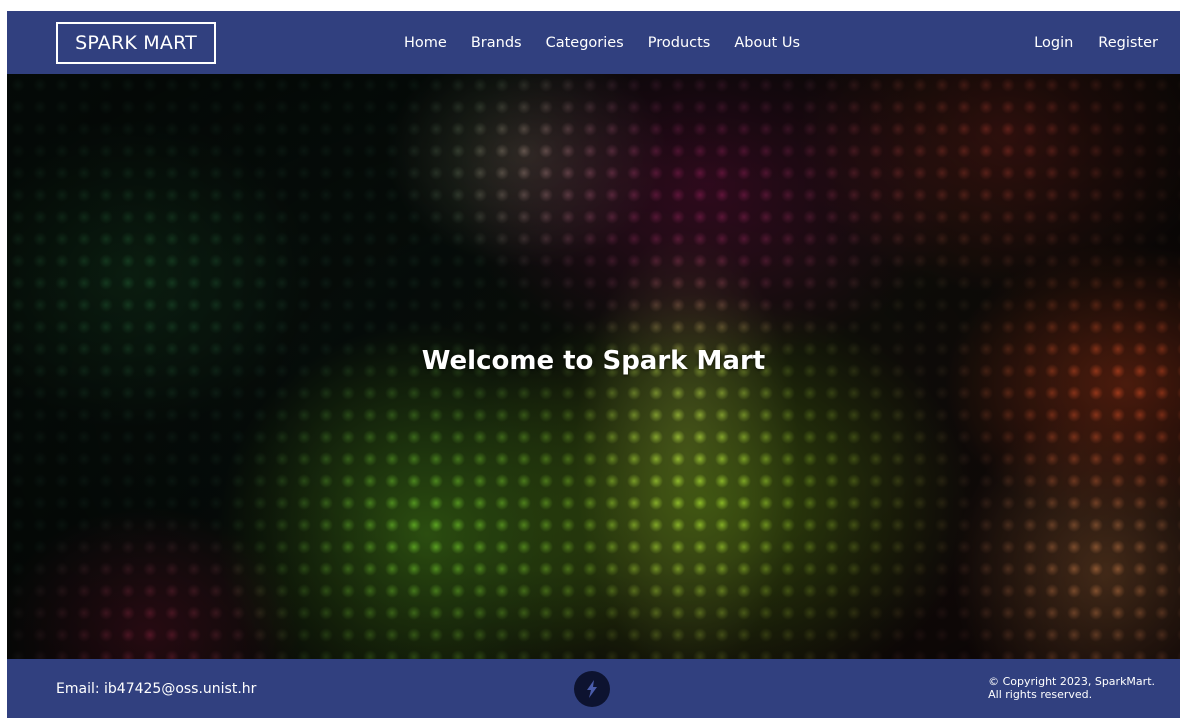 The height and width of the screenshot is (718, 1180). What do you see at coordinates (1071, 681) in the screenshot?
I see `copyright-line-1: © Copyright 2023, SparkMart.` at bounding box center [1071, 681].